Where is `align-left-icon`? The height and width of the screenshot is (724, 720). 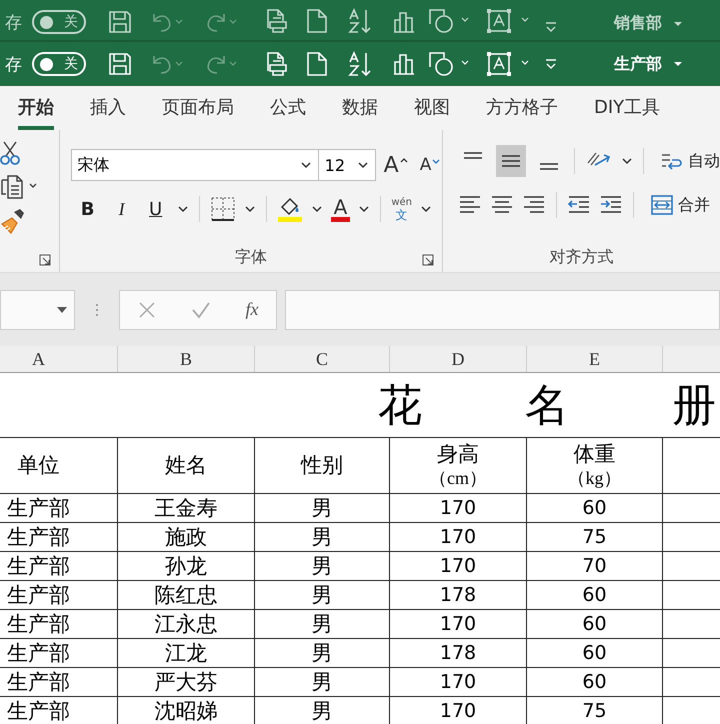
align-left-icon is located at coordinates (470, 205).